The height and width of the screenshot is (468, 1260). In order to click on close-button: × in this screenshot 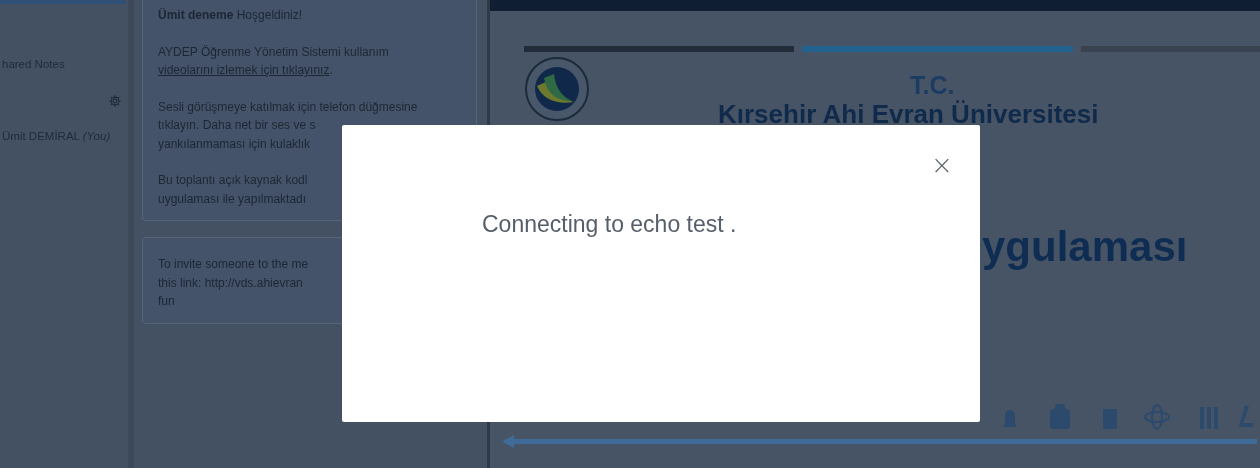, I will do `click(942, 165)`.